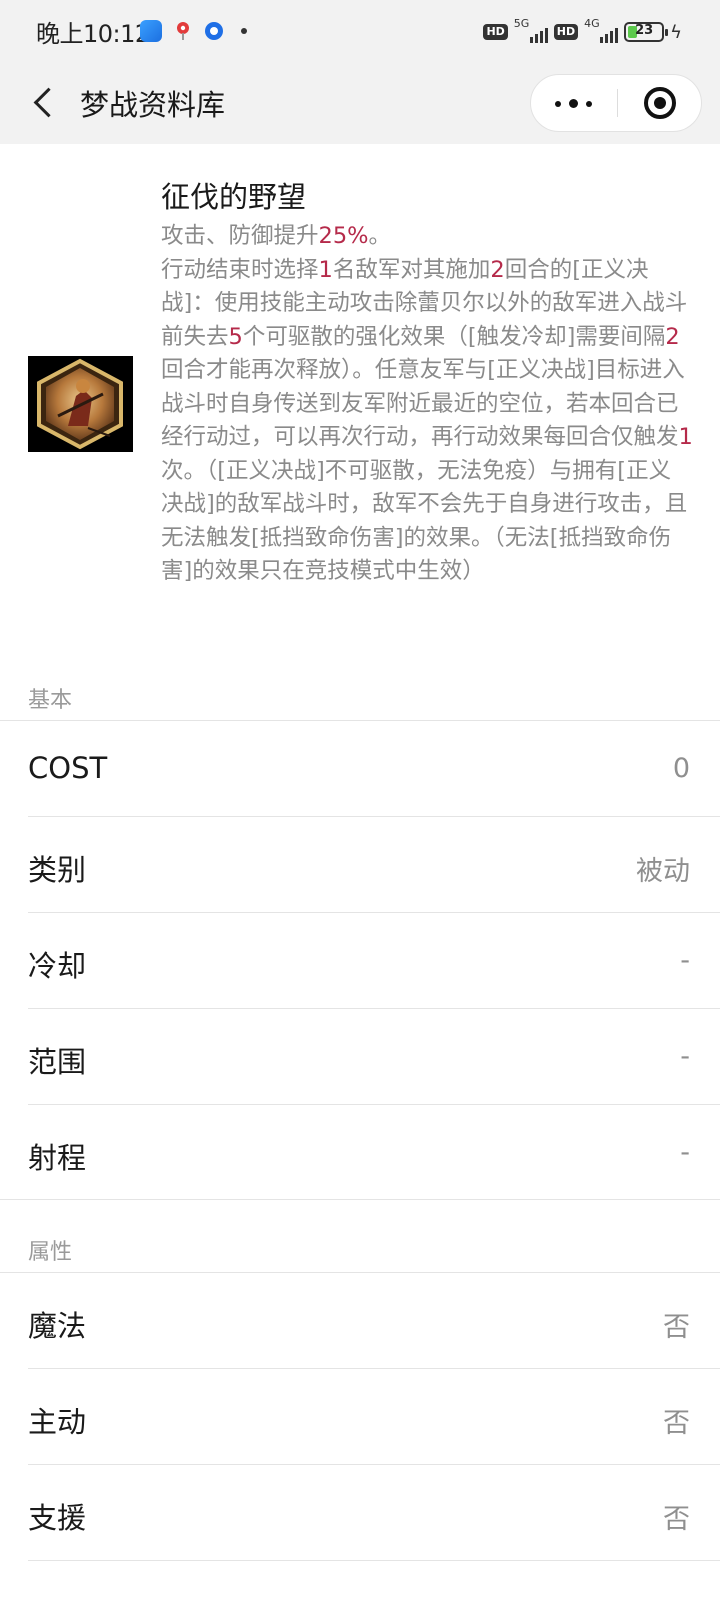  What do you see at coordinates (360, 961) in the screenshot?
I see `info-row: 冷却 -` at bounding box center [360, 961].